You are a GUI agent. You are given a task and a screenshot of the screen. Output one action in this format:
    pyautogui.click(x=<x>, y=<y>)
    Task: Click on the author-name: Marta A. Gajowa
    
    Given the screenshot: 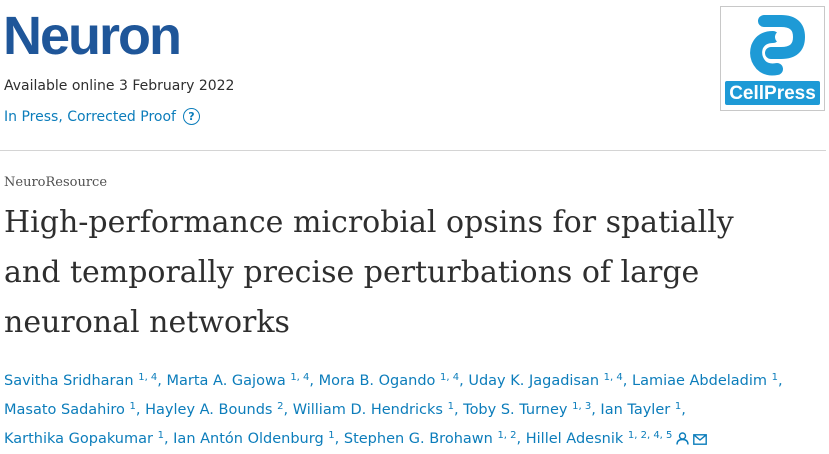 What is the action you would take?
    pyautogui.click(x=226, y=381)
    